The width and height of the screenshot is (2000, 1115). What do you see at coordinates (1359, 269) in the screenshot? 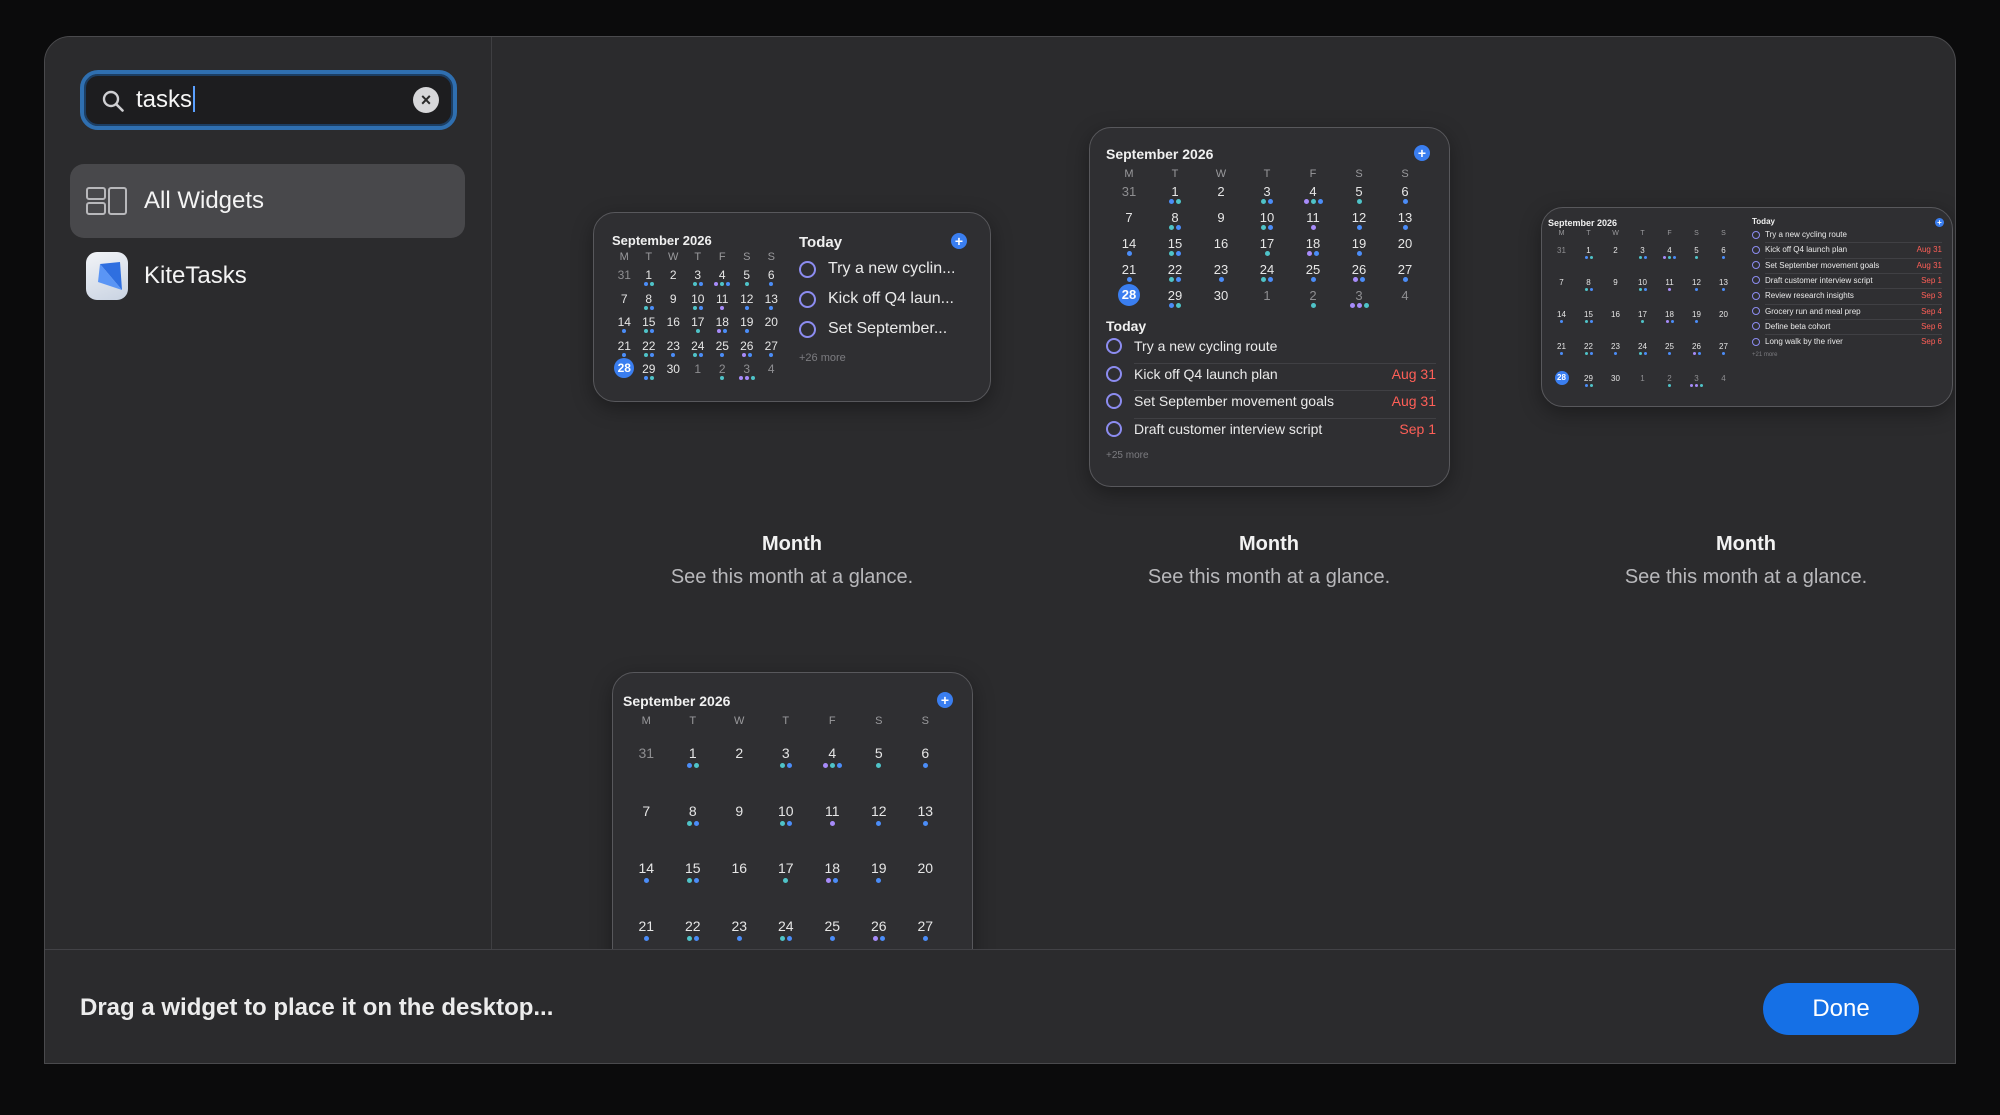
I see `calendar-day: 26` at bounding box center [1359, 269].